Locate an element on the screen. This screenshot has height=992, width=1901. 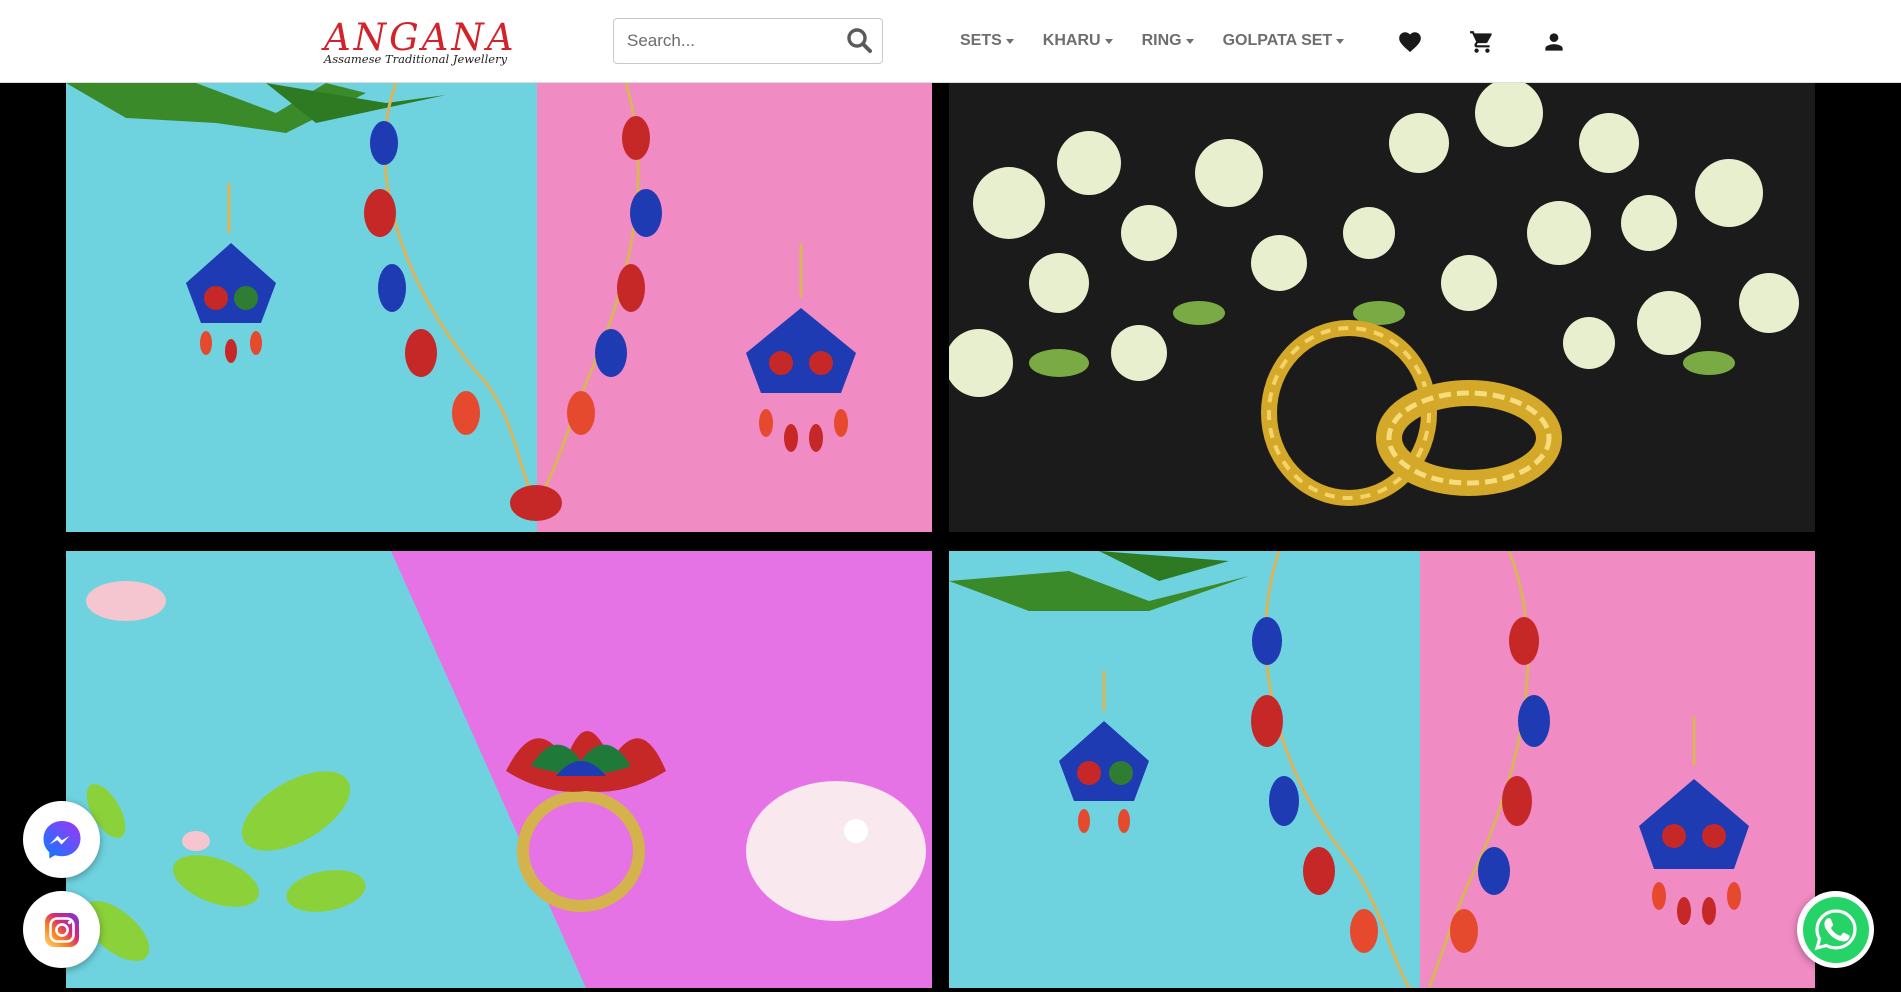
search-box is located at coordinates (748, 41).